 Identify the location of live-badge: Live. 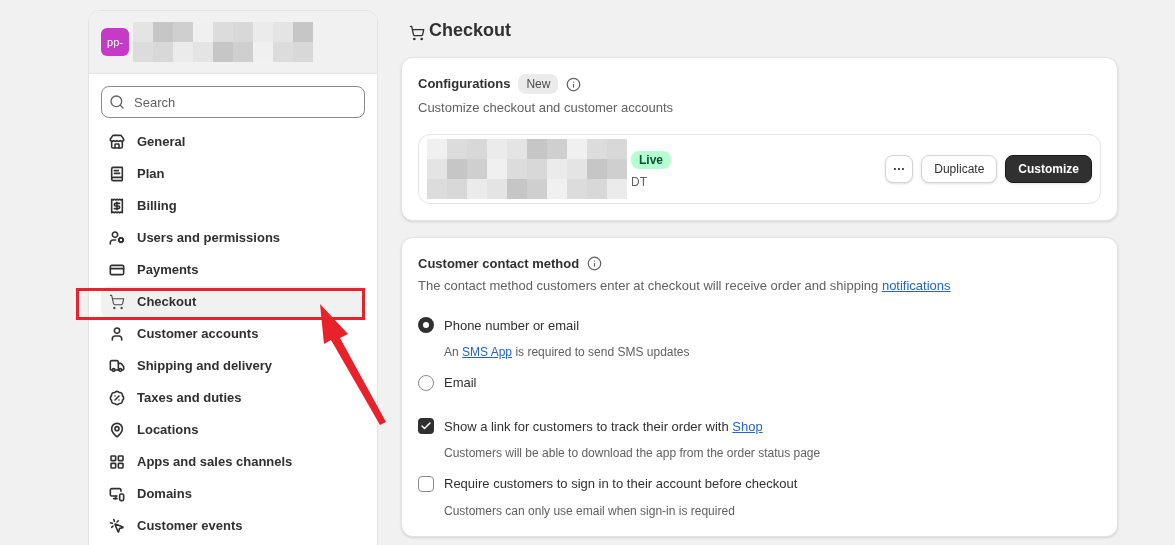
(651, 159).